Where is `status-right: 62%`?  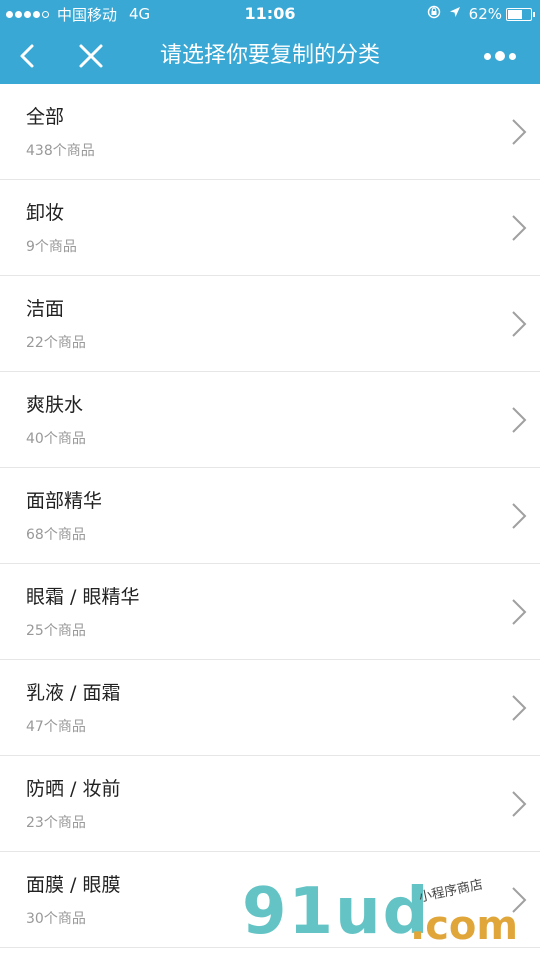 status-right: 62% is located at coordinates (481, 14).